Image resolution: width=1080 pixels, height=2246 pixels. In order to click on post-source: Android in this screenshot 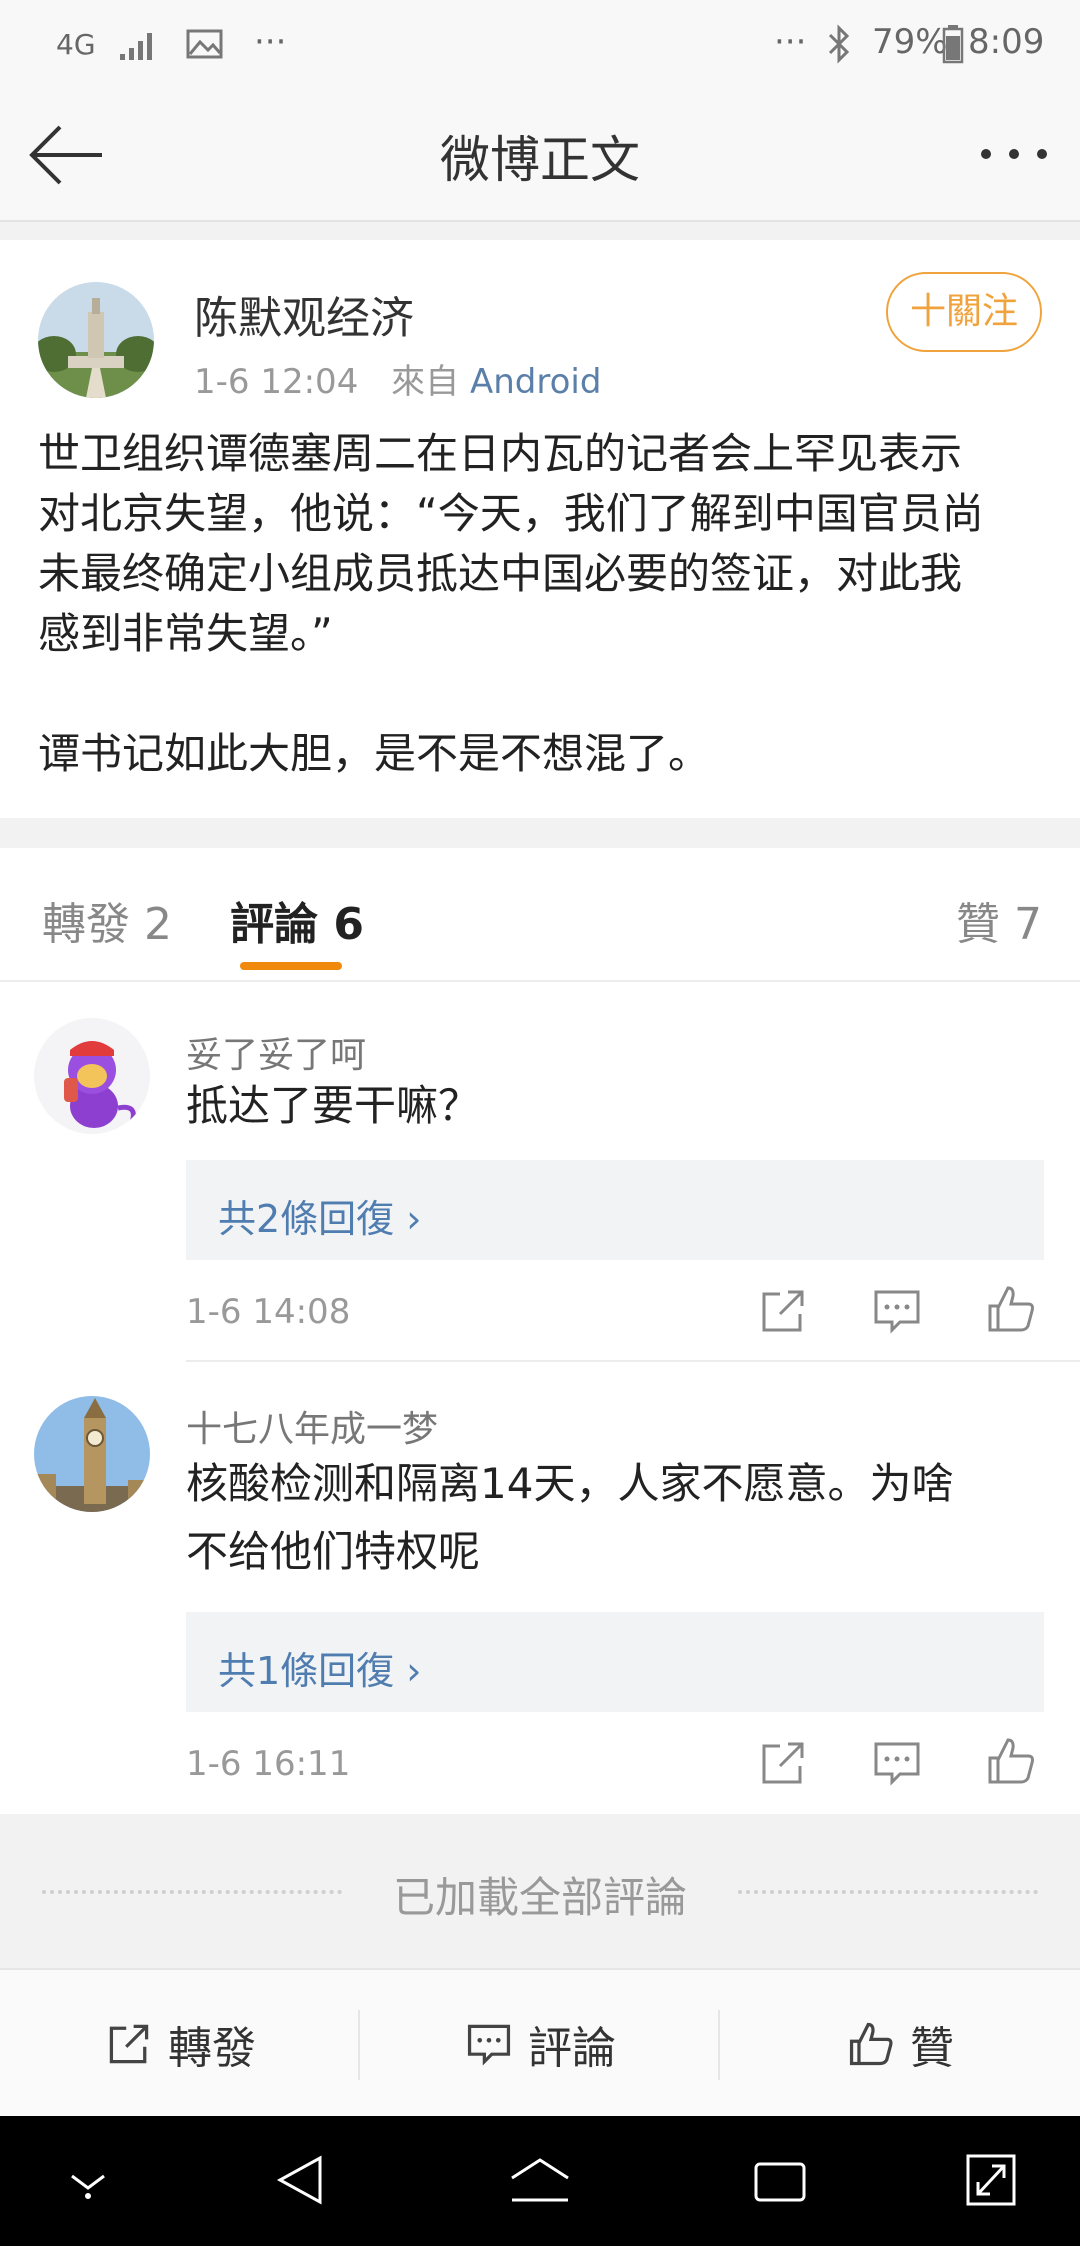, I will do `click(535, 382)`.